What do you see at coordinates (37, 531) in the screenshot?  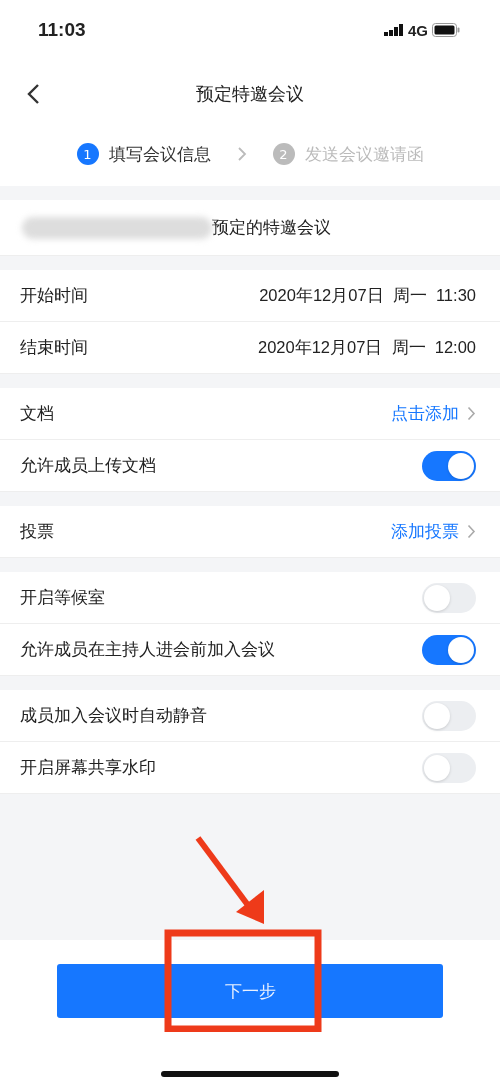 I see `row-label: 投票` at bounding box center [37, 531].